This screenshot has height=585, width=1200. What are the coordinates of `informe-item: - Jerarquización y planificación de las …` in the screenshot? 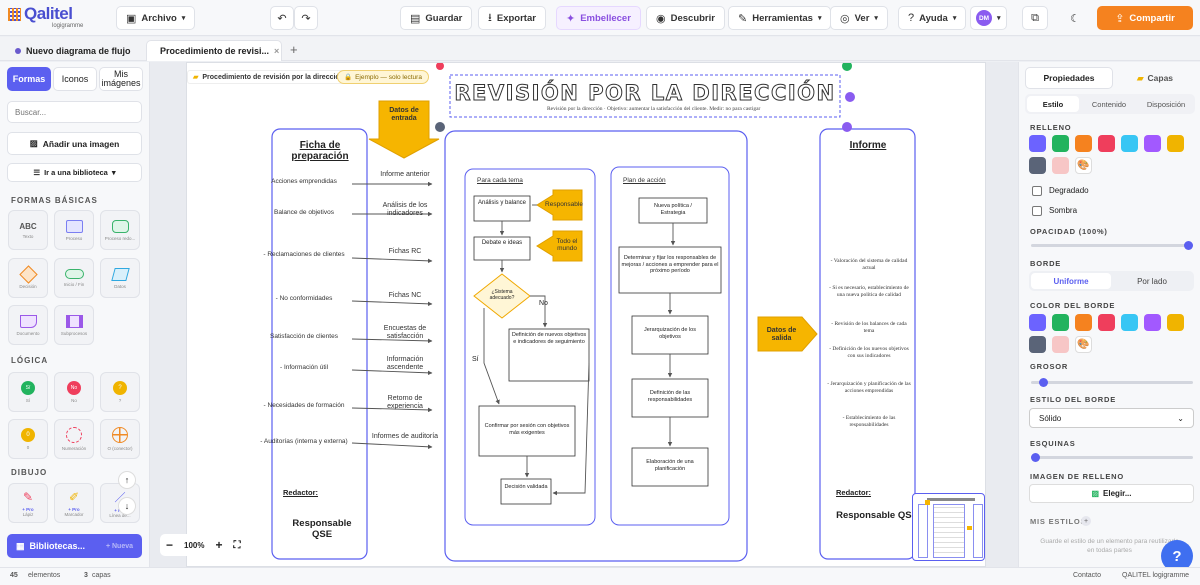 It's located at (869, 387).